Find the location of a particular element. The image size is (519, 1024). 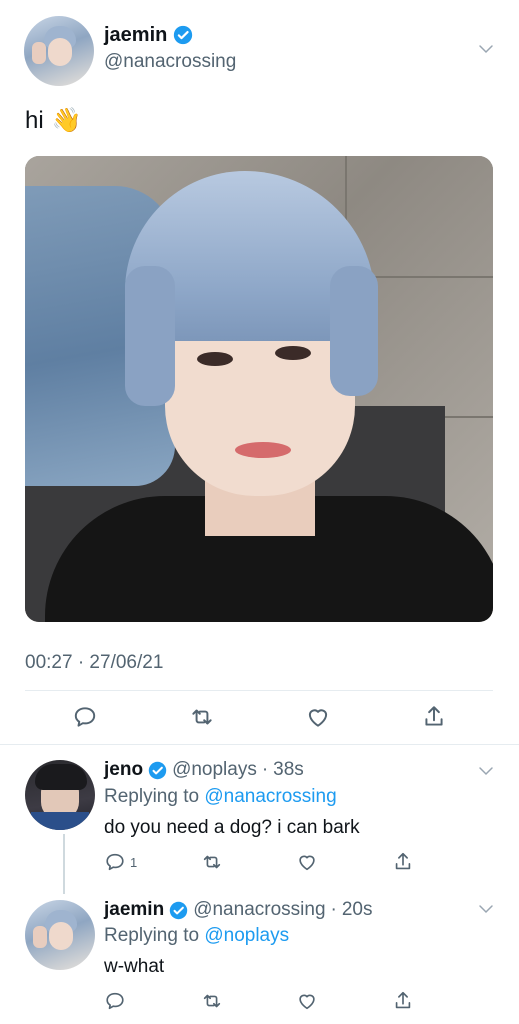

replying-to-handle: @noplays is located at coordinates (246, 935).